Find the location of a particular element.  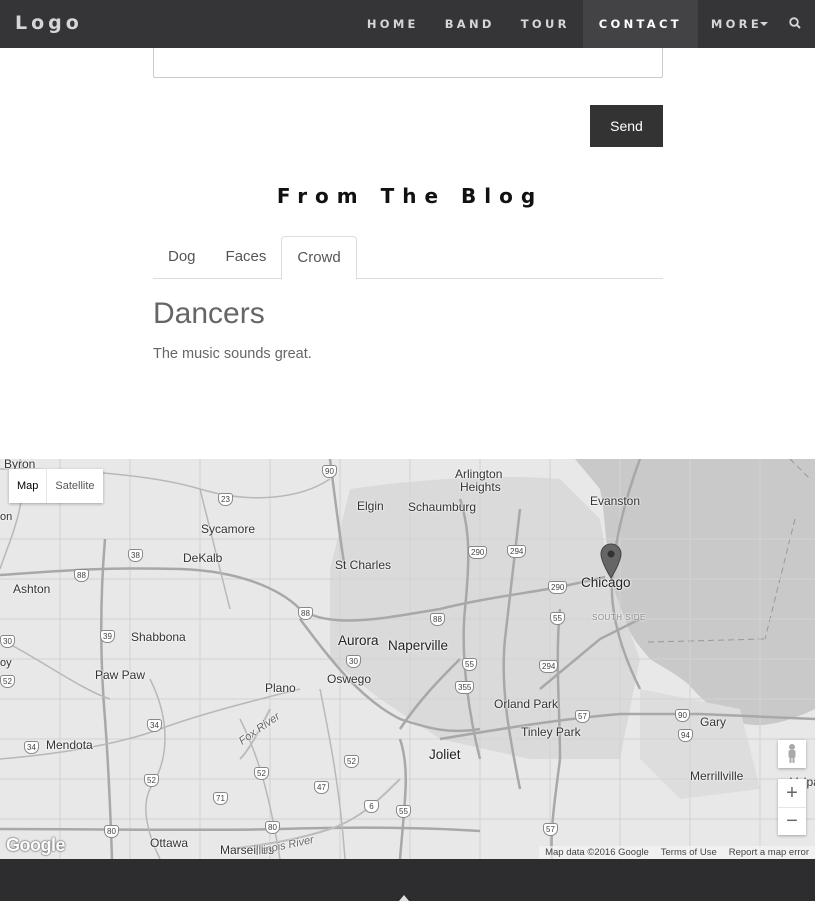

label-aurora: Aurora is located at coordinates (358, 640).